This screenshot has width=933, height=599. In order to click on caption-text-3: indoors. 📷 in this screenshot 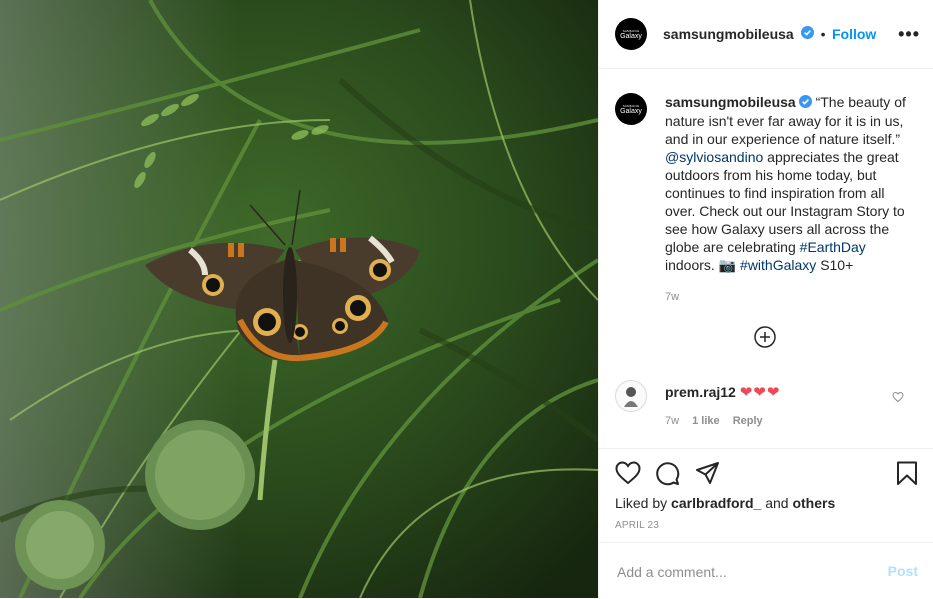, I will do `click(701, 265)`.